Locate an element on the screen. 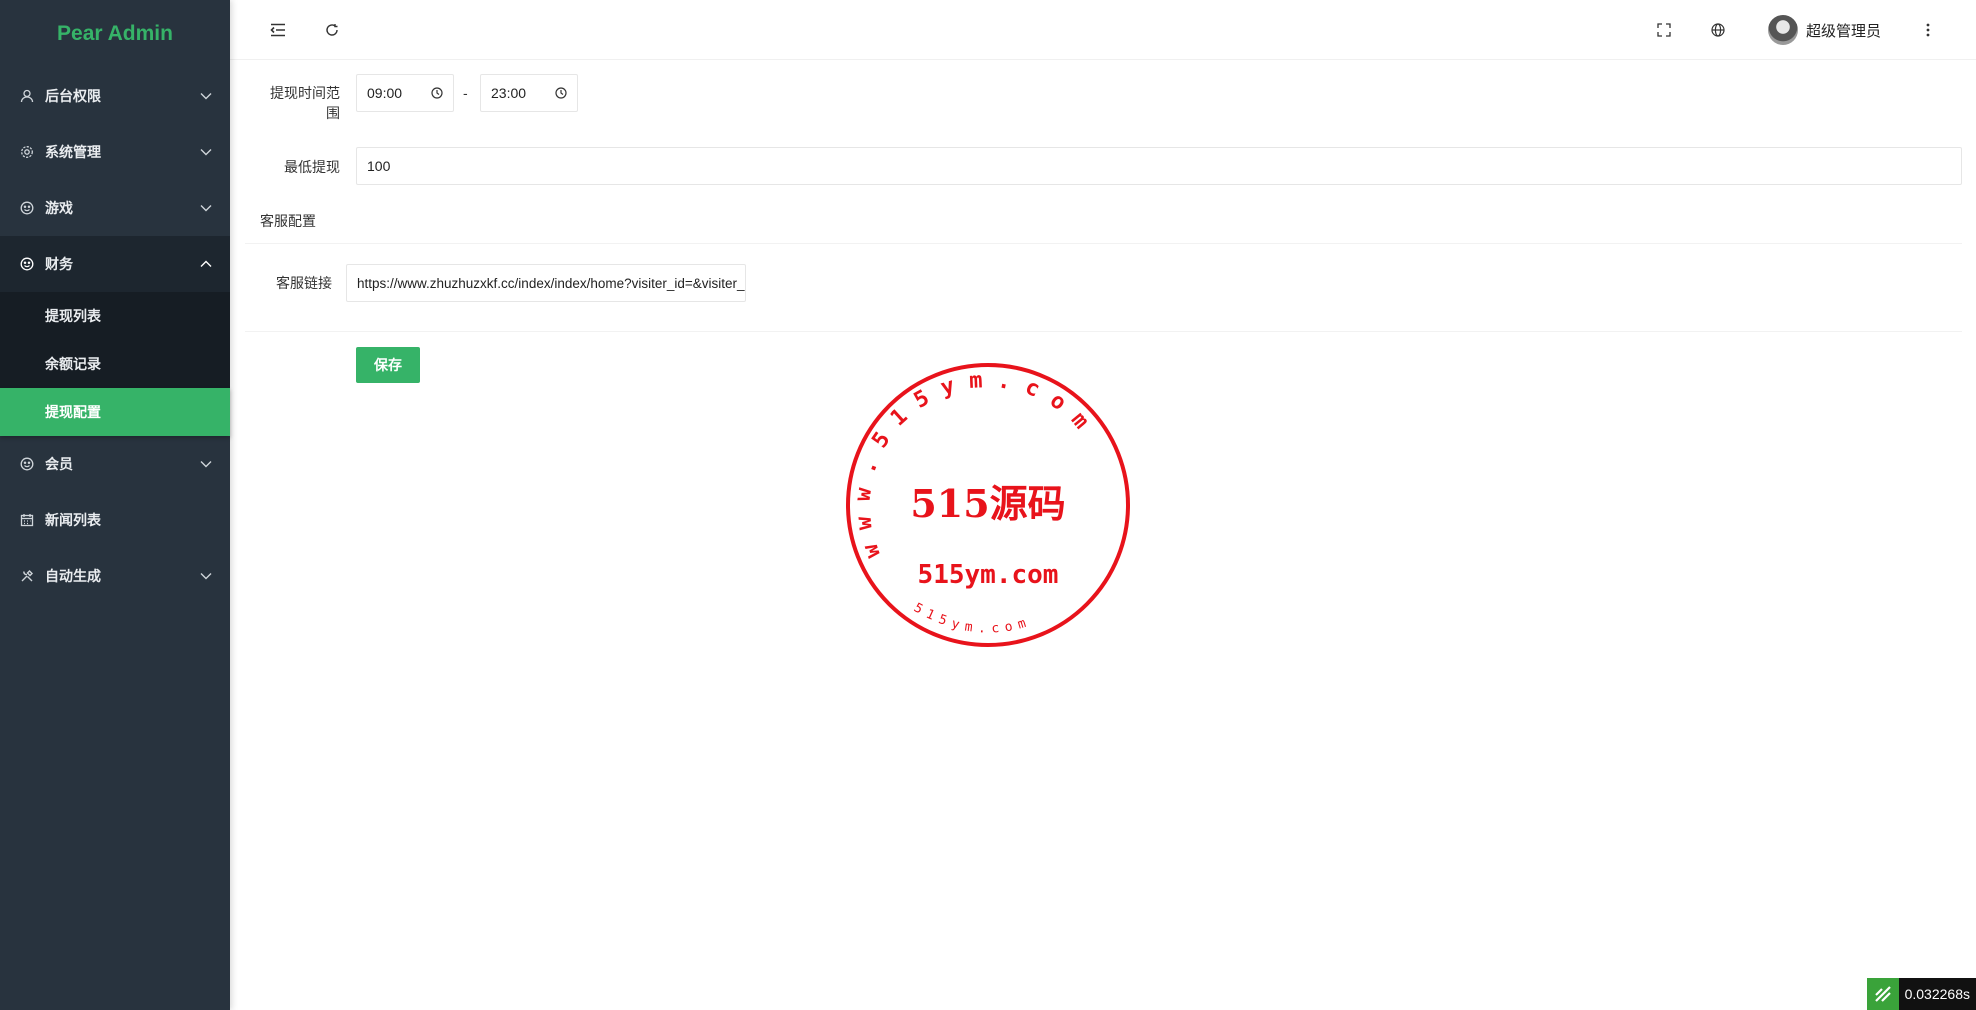  leaf-icon is located at coordinates (1882, 994).